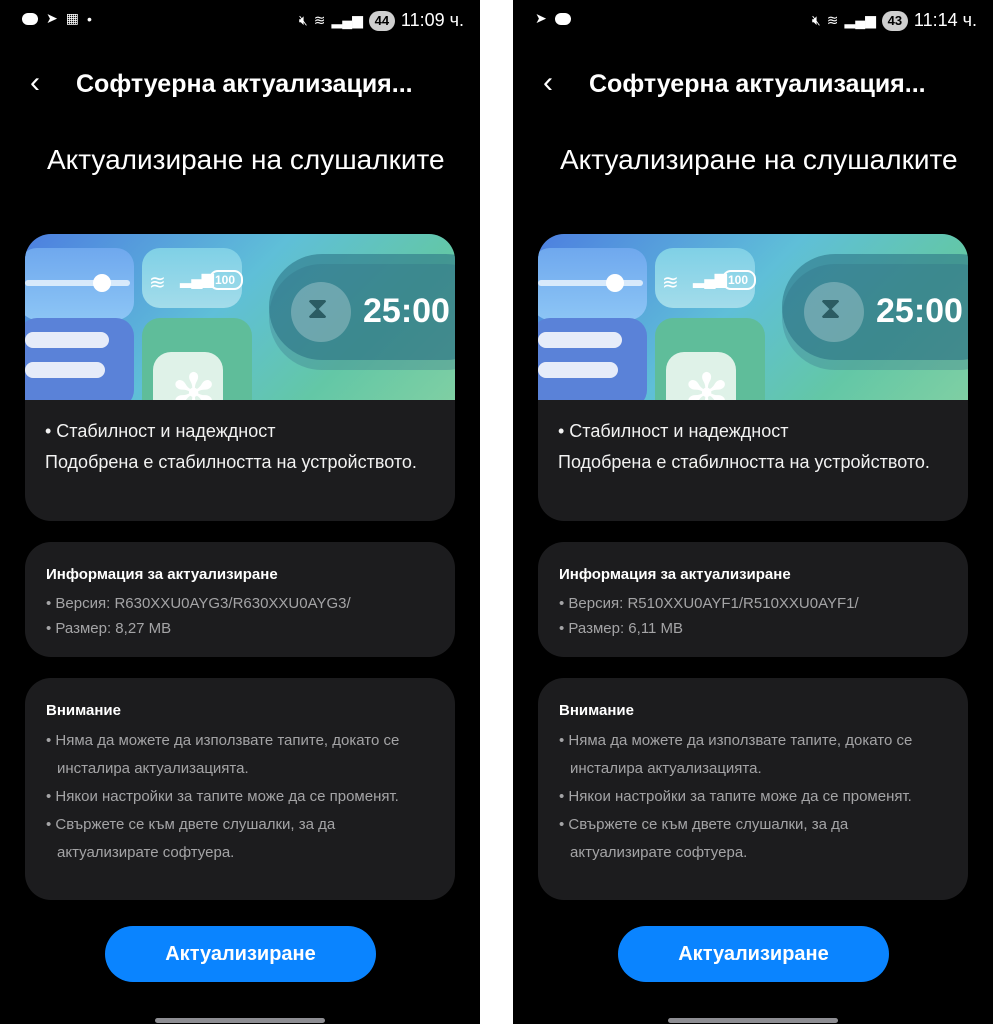 This screenshot has width=993, height=1024. What do you see at coordinates (432, 20) in the screenshot?
I see `clock: 11:09 ч.` at bounding box center [432, 20].